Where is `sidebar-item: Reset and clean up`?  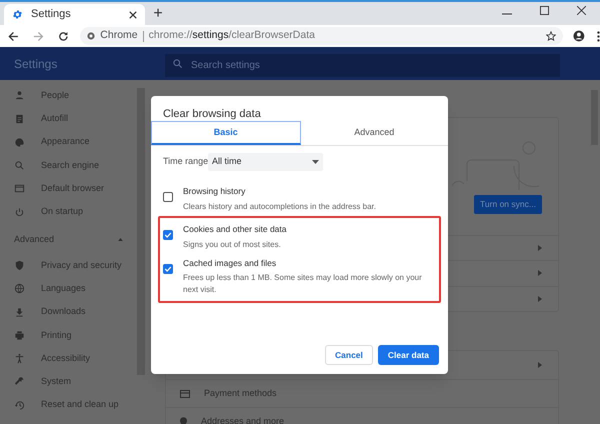 sidebar-item: Reset and clean up is located at coordinates (68, 405).